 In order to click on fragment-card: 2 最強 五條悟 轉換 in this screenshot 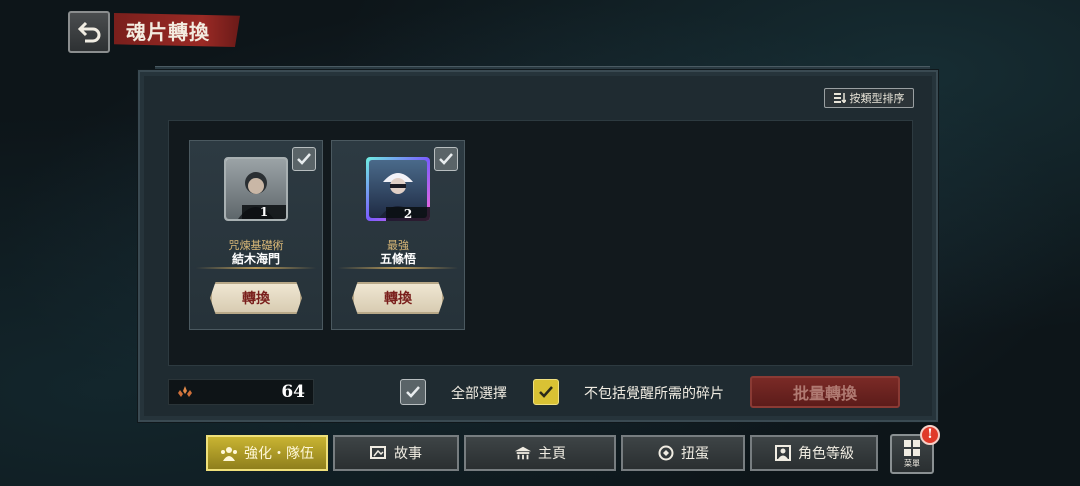, I will do `click(398, 235)`.